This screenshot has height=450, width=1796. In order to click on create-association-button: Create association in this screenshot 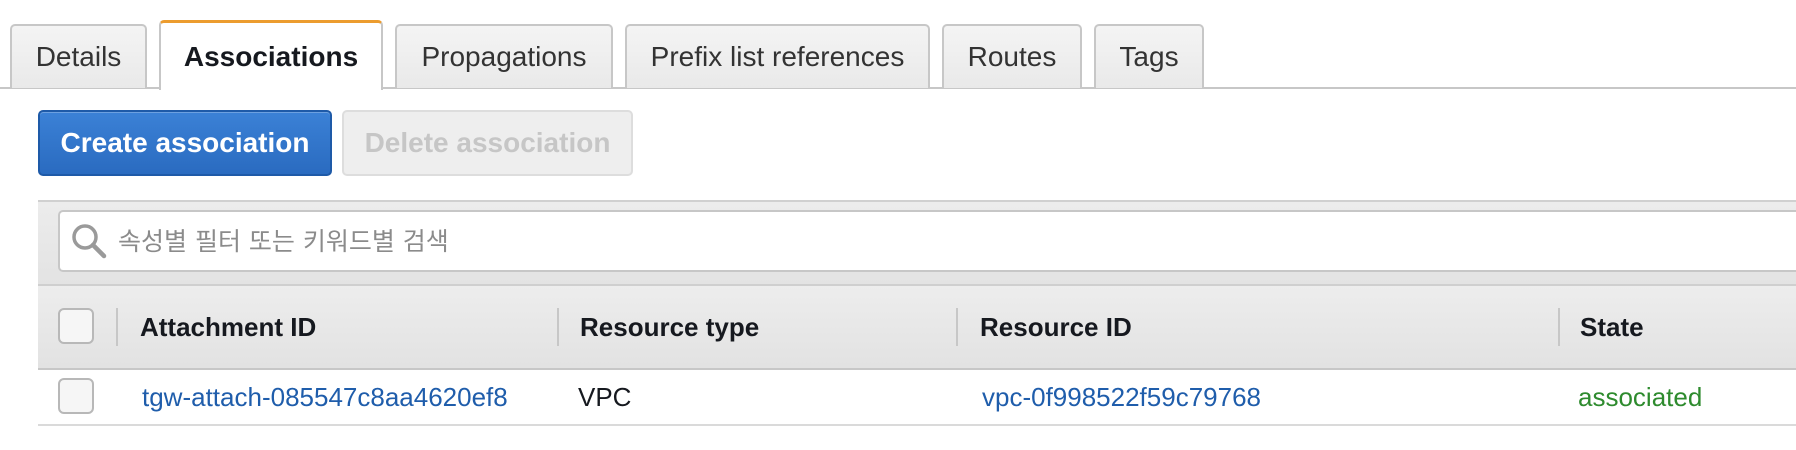, I will do `click(185, 143)`.